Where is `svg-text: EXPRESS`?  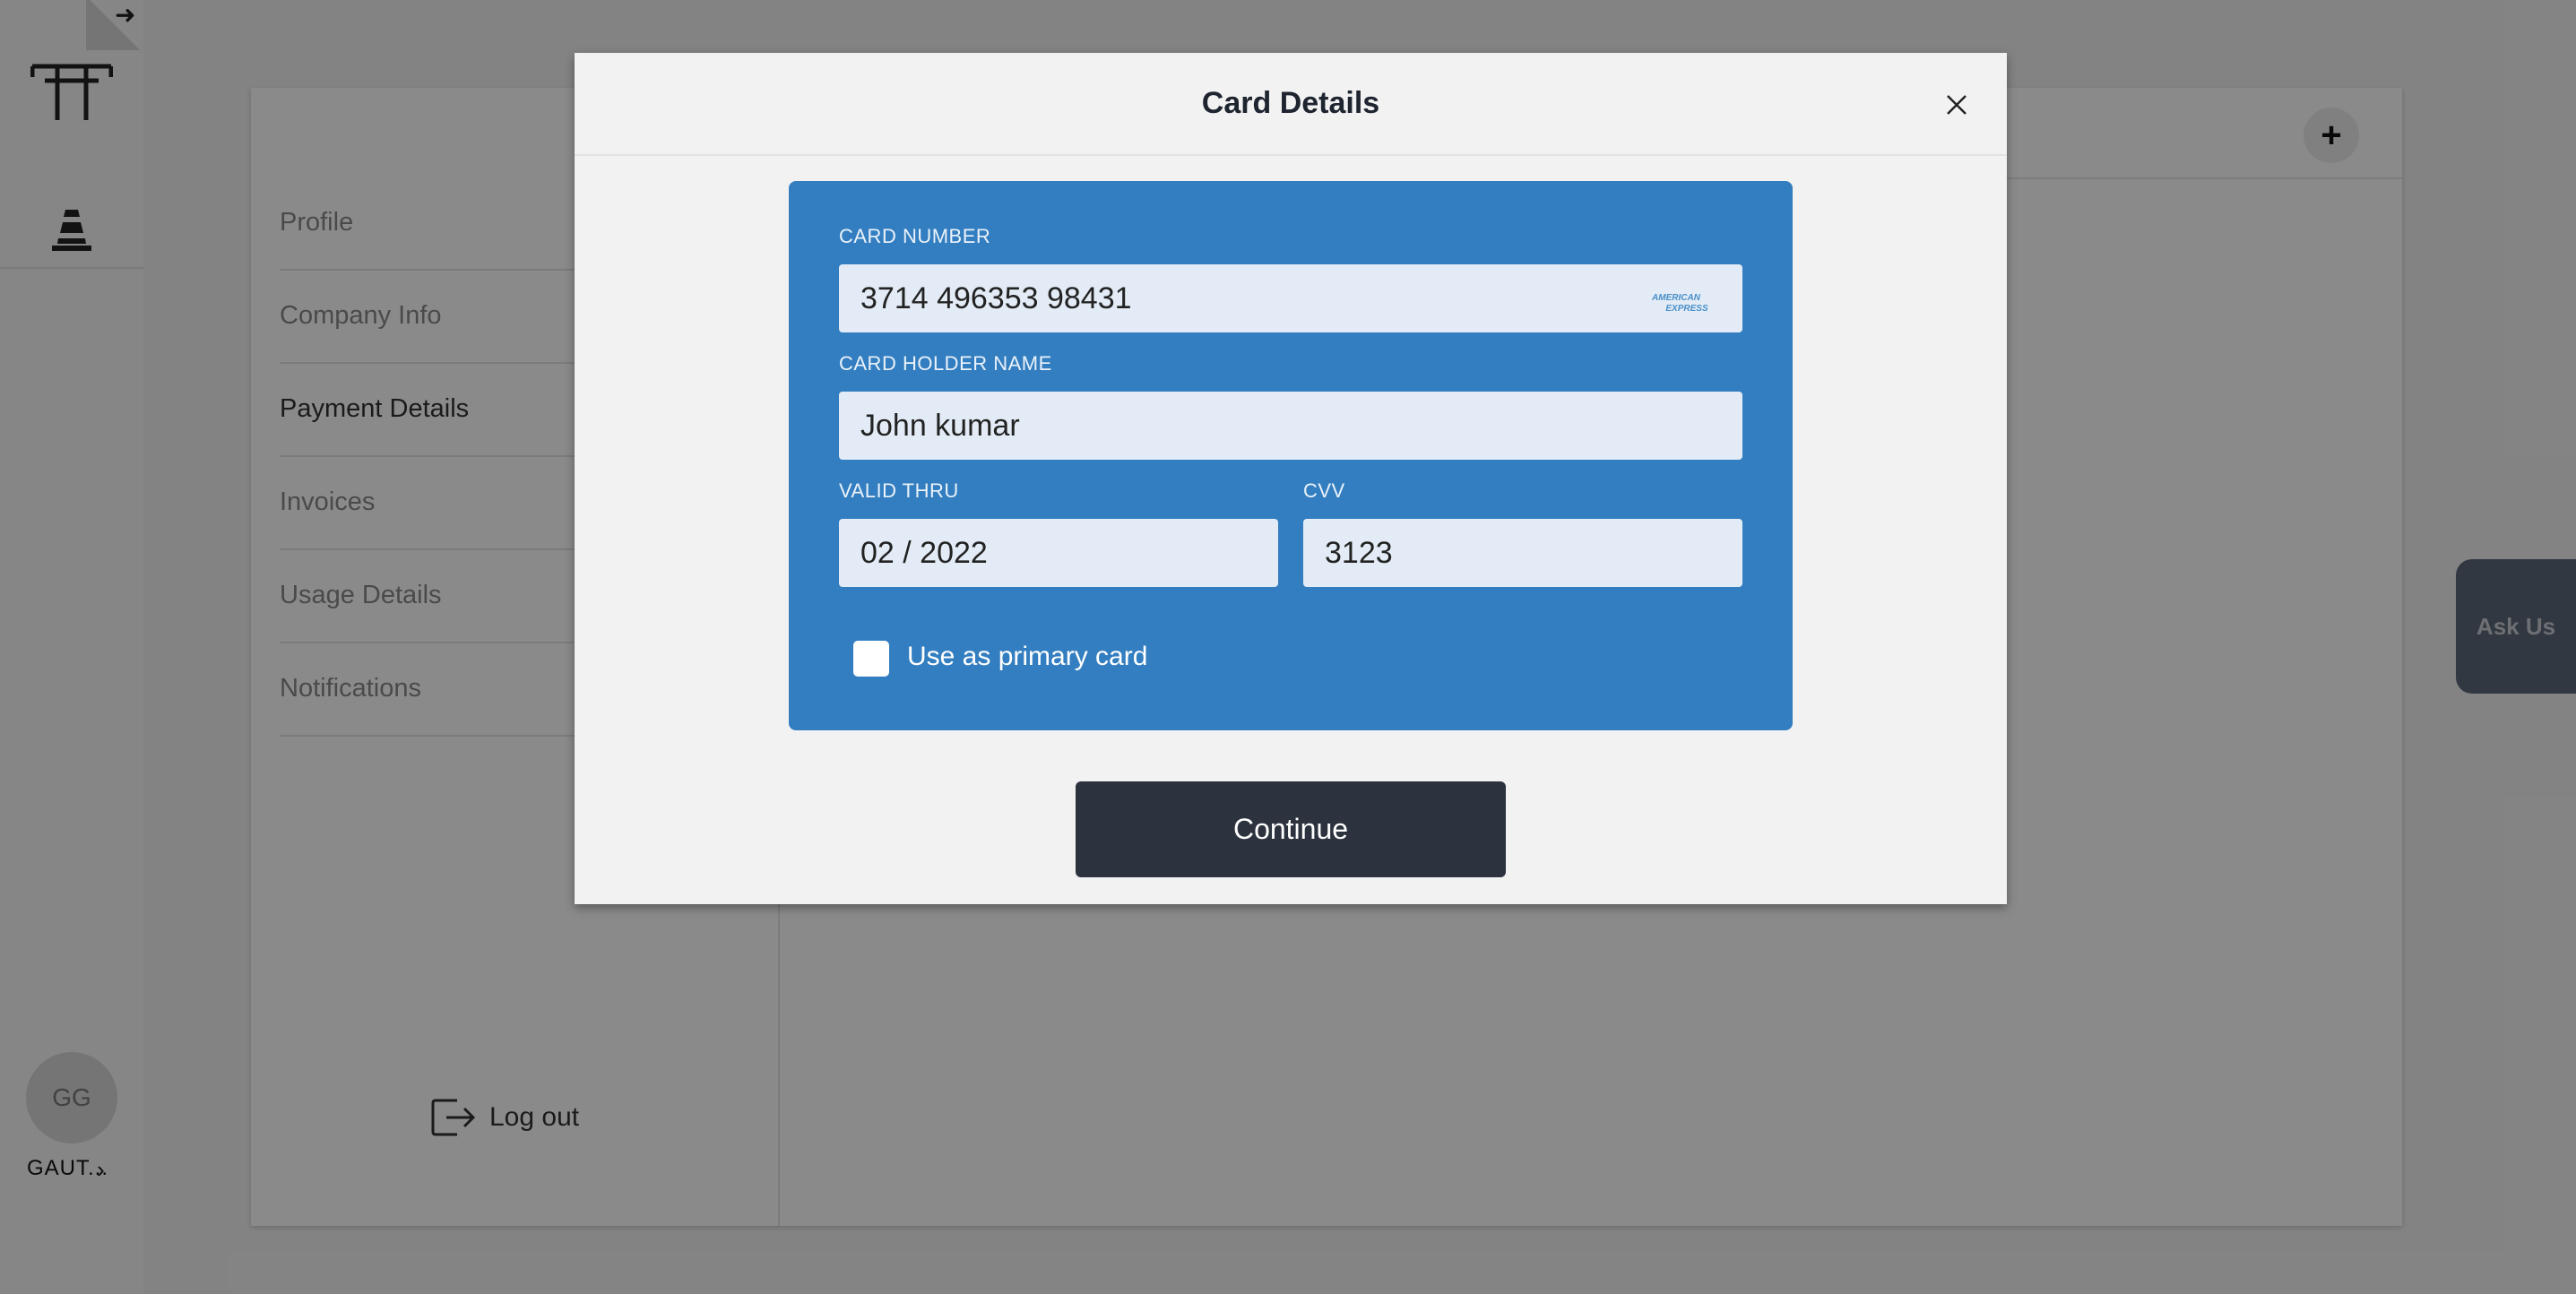 svg-text: EXPRESS is located at coordinates (1686, 309).